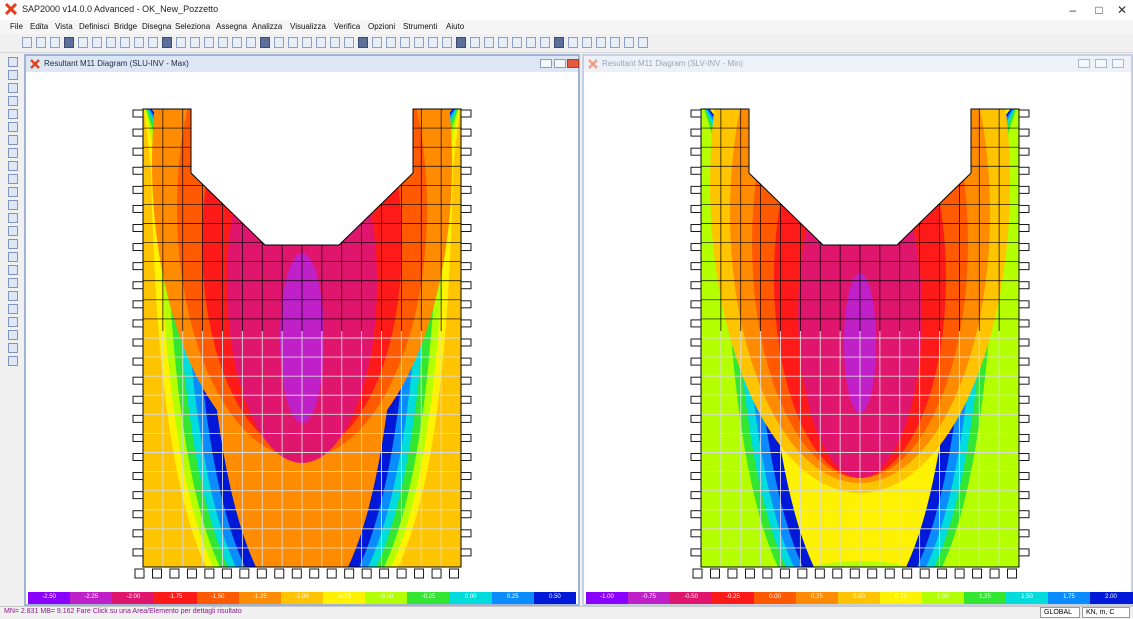 This screenshot has width=1133, height=619. What do you see at coordinates (156, 26) in the screenshot?
I see `menu-draw: Disegna` at bounding box center [156, 26].